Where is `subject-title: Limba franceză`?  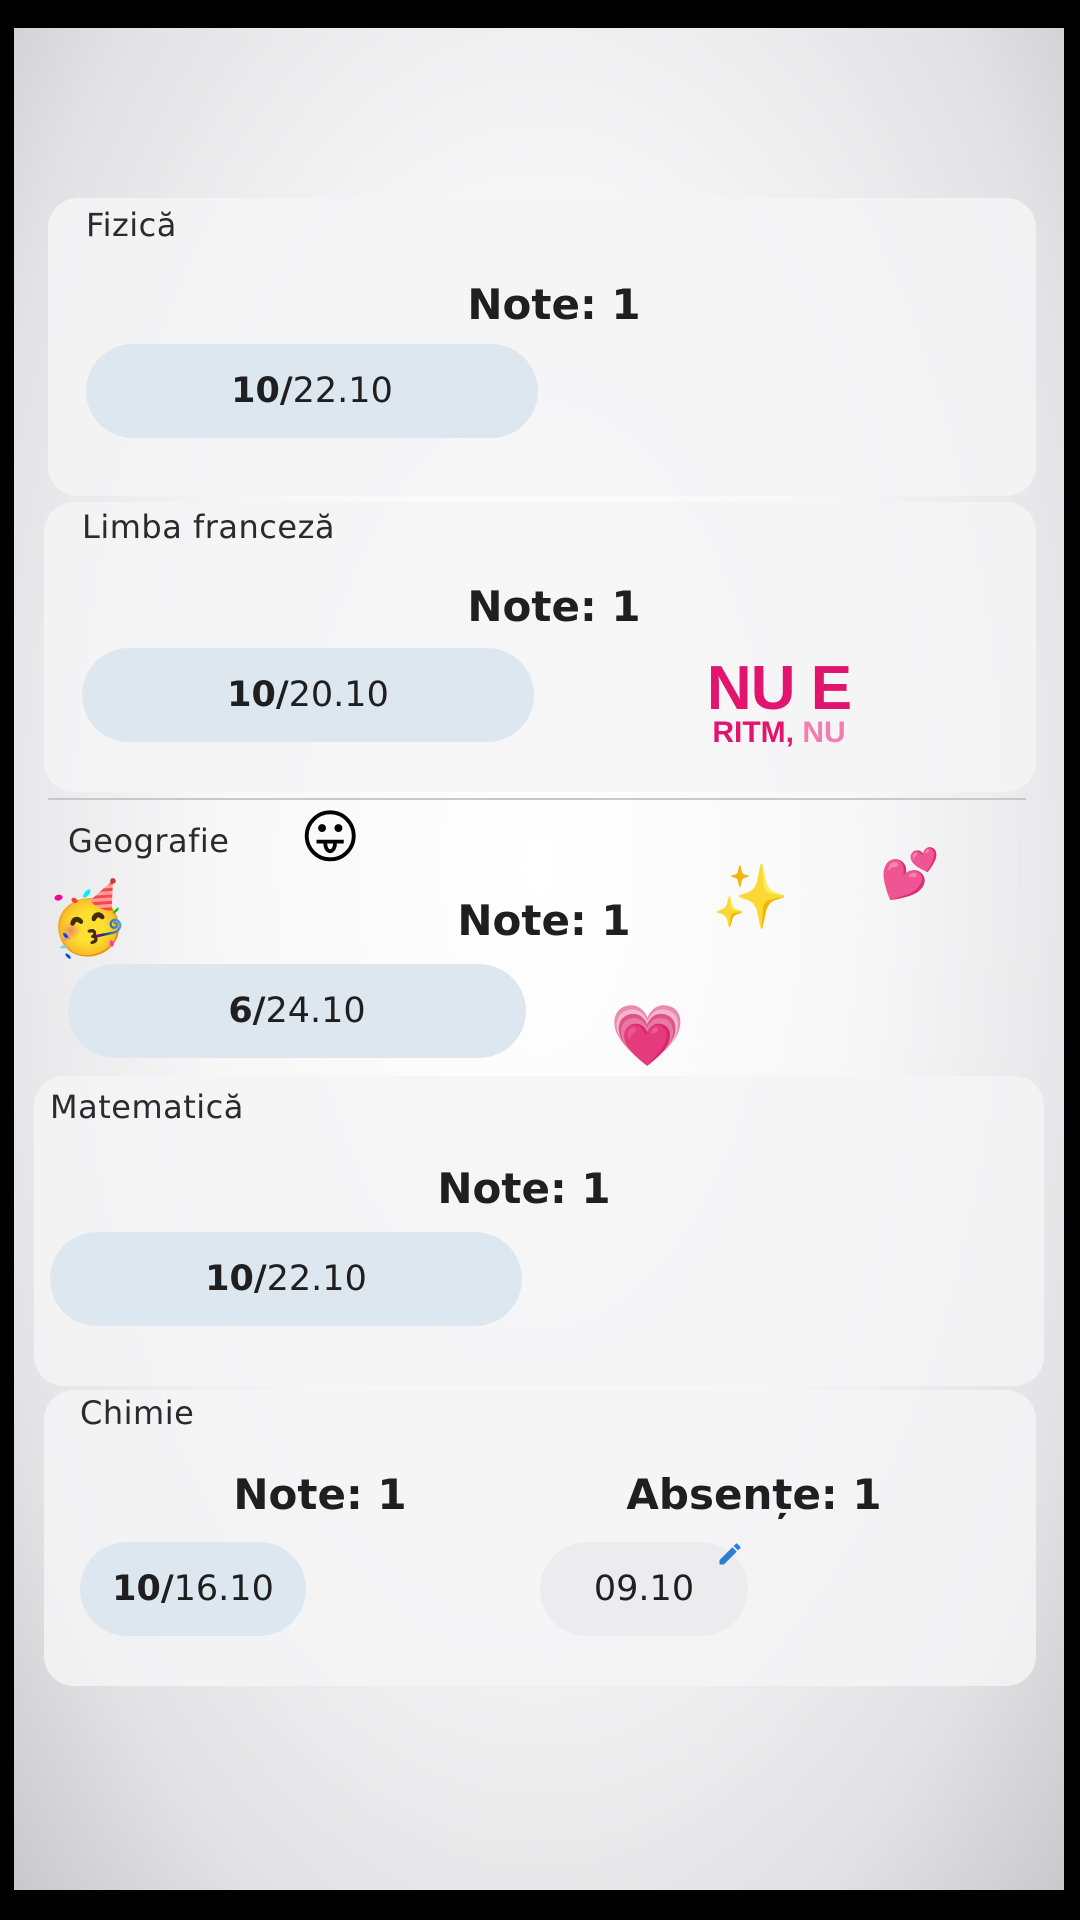 subject-title: Limba franceză is located at coordinates (208, 527).